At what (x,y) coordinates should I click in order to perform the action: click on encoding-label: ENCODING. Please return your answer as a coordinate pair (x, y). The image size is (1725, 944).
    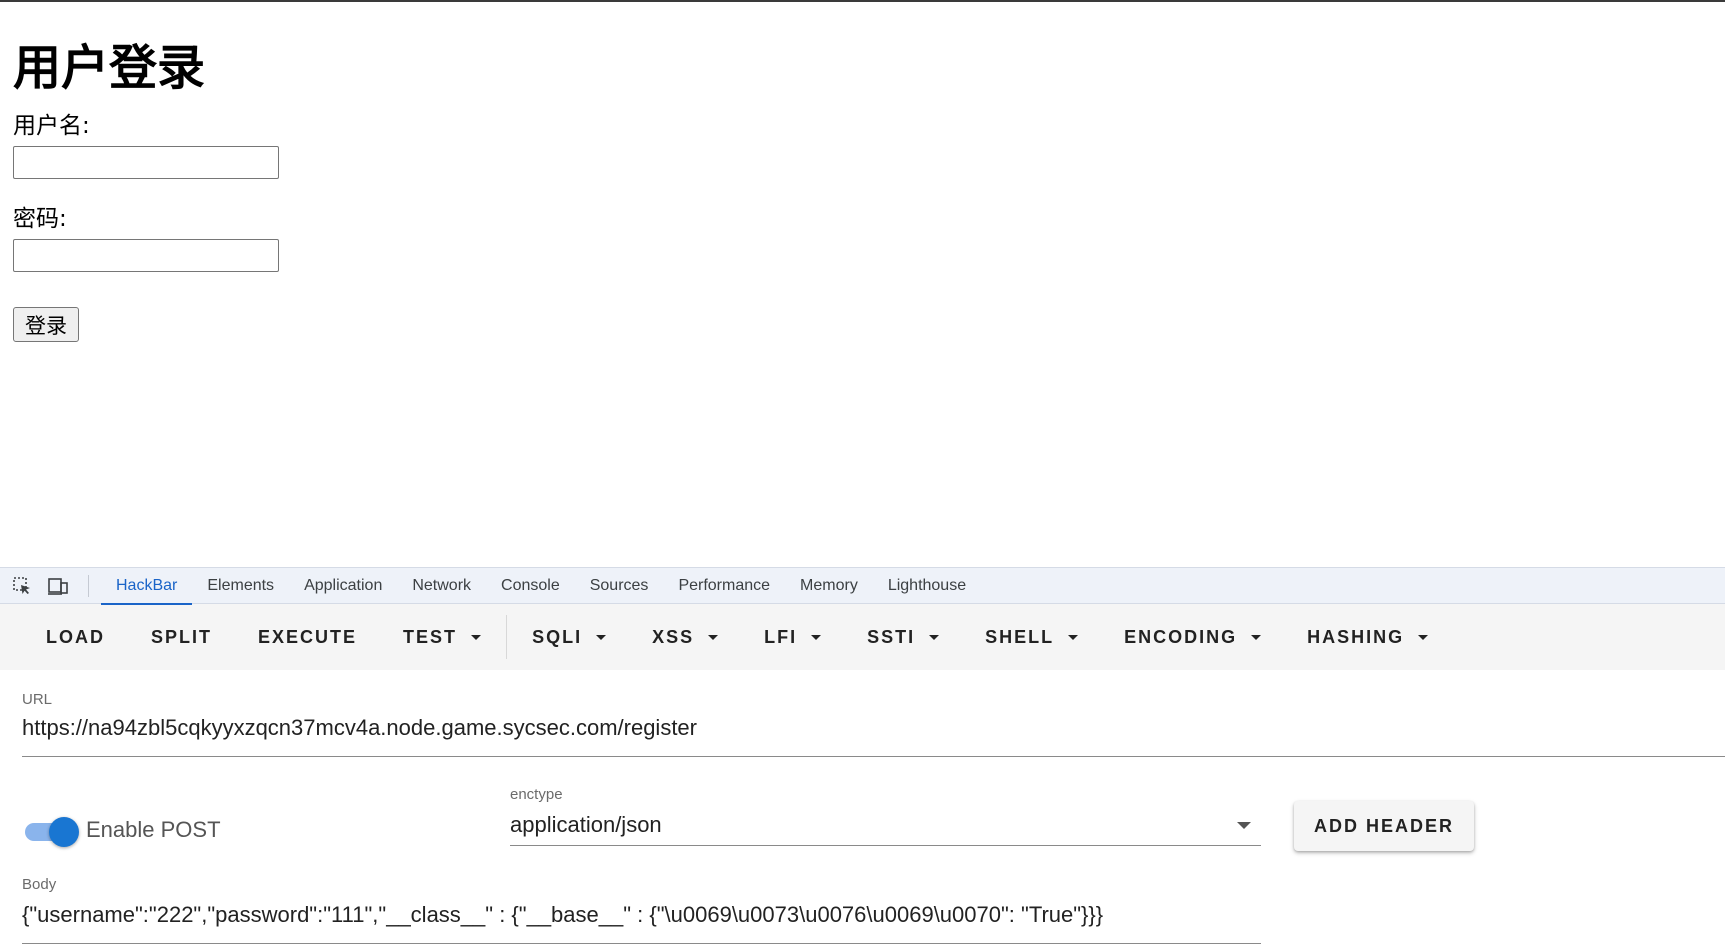
    Looking at the image, I should click on (1181, 636).